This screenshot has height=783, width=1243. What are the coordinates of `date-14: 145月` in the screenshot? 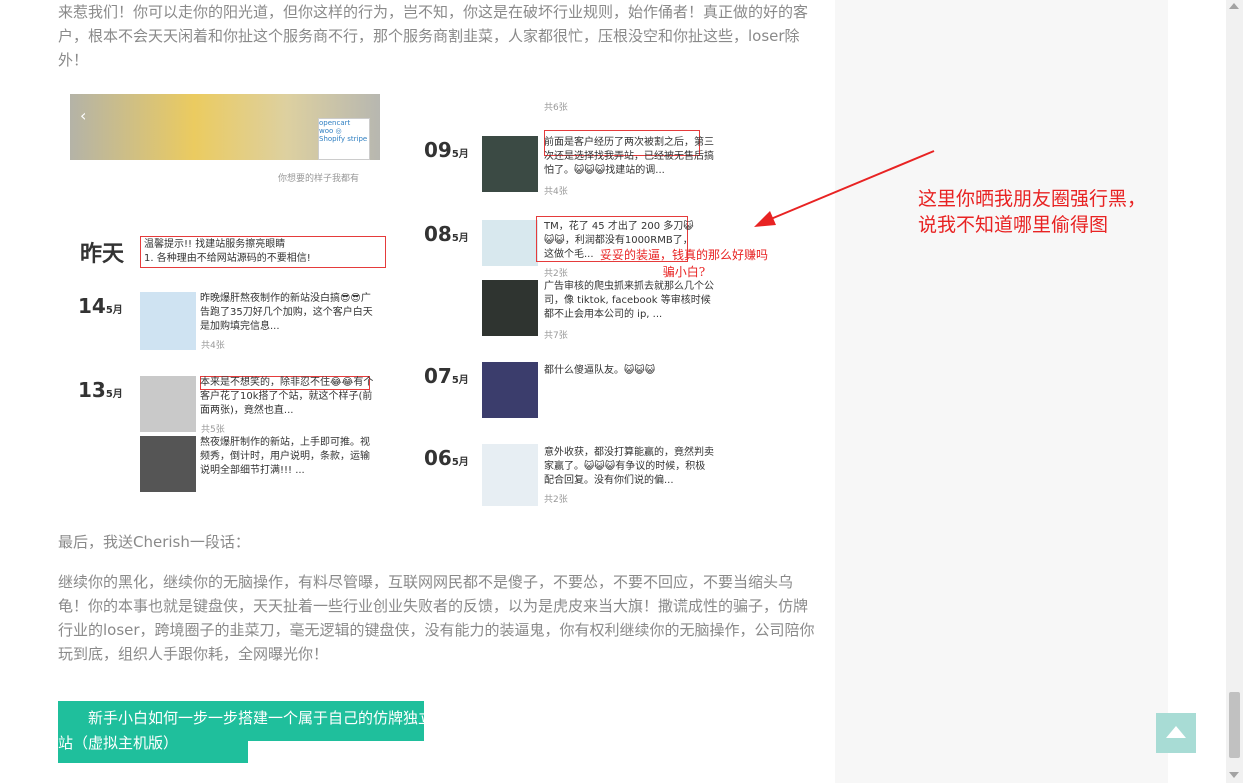 It's located at (100, 306).